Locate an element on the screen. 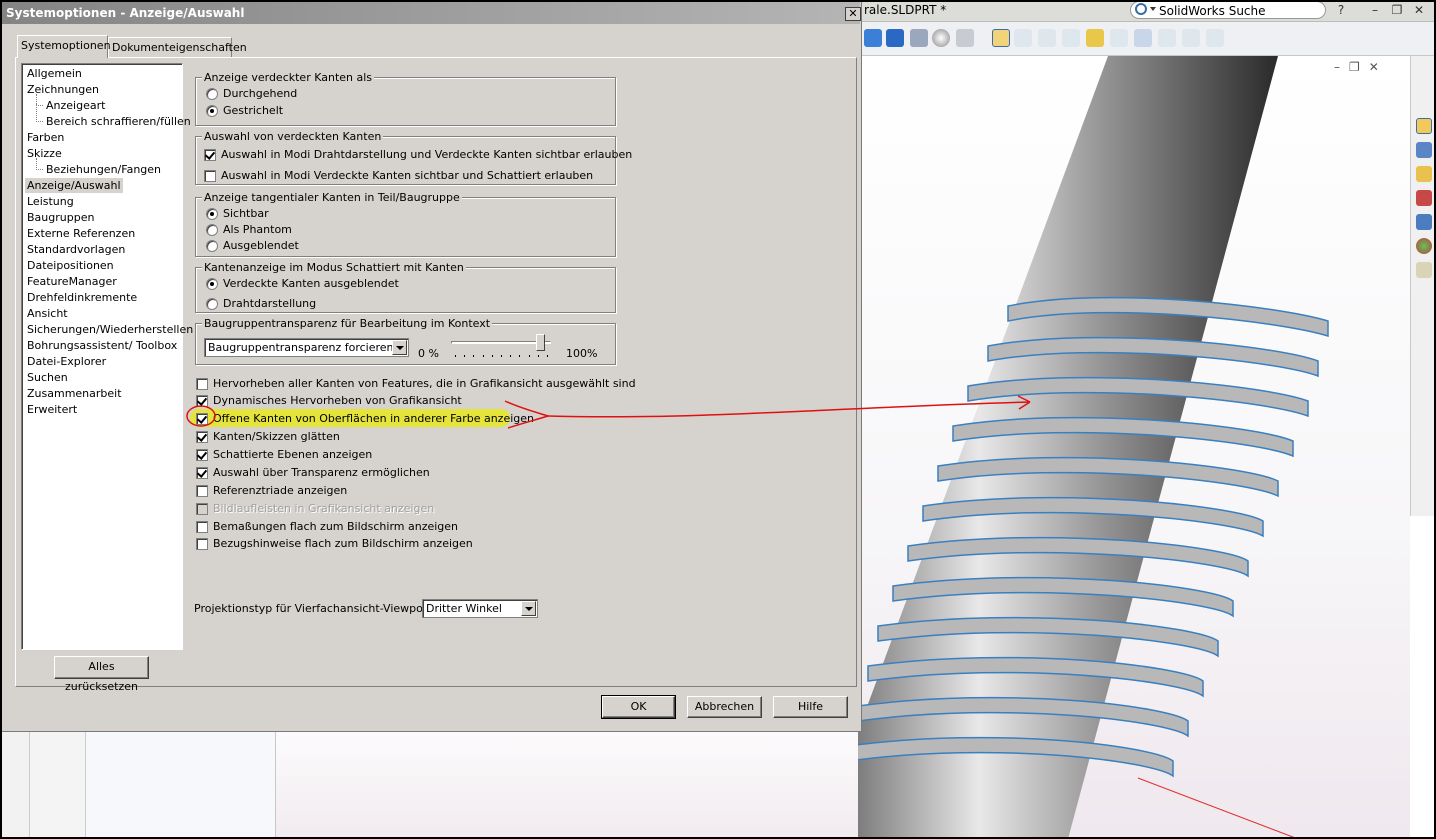  view-orientation-icon is located at coordinates (873, 38).